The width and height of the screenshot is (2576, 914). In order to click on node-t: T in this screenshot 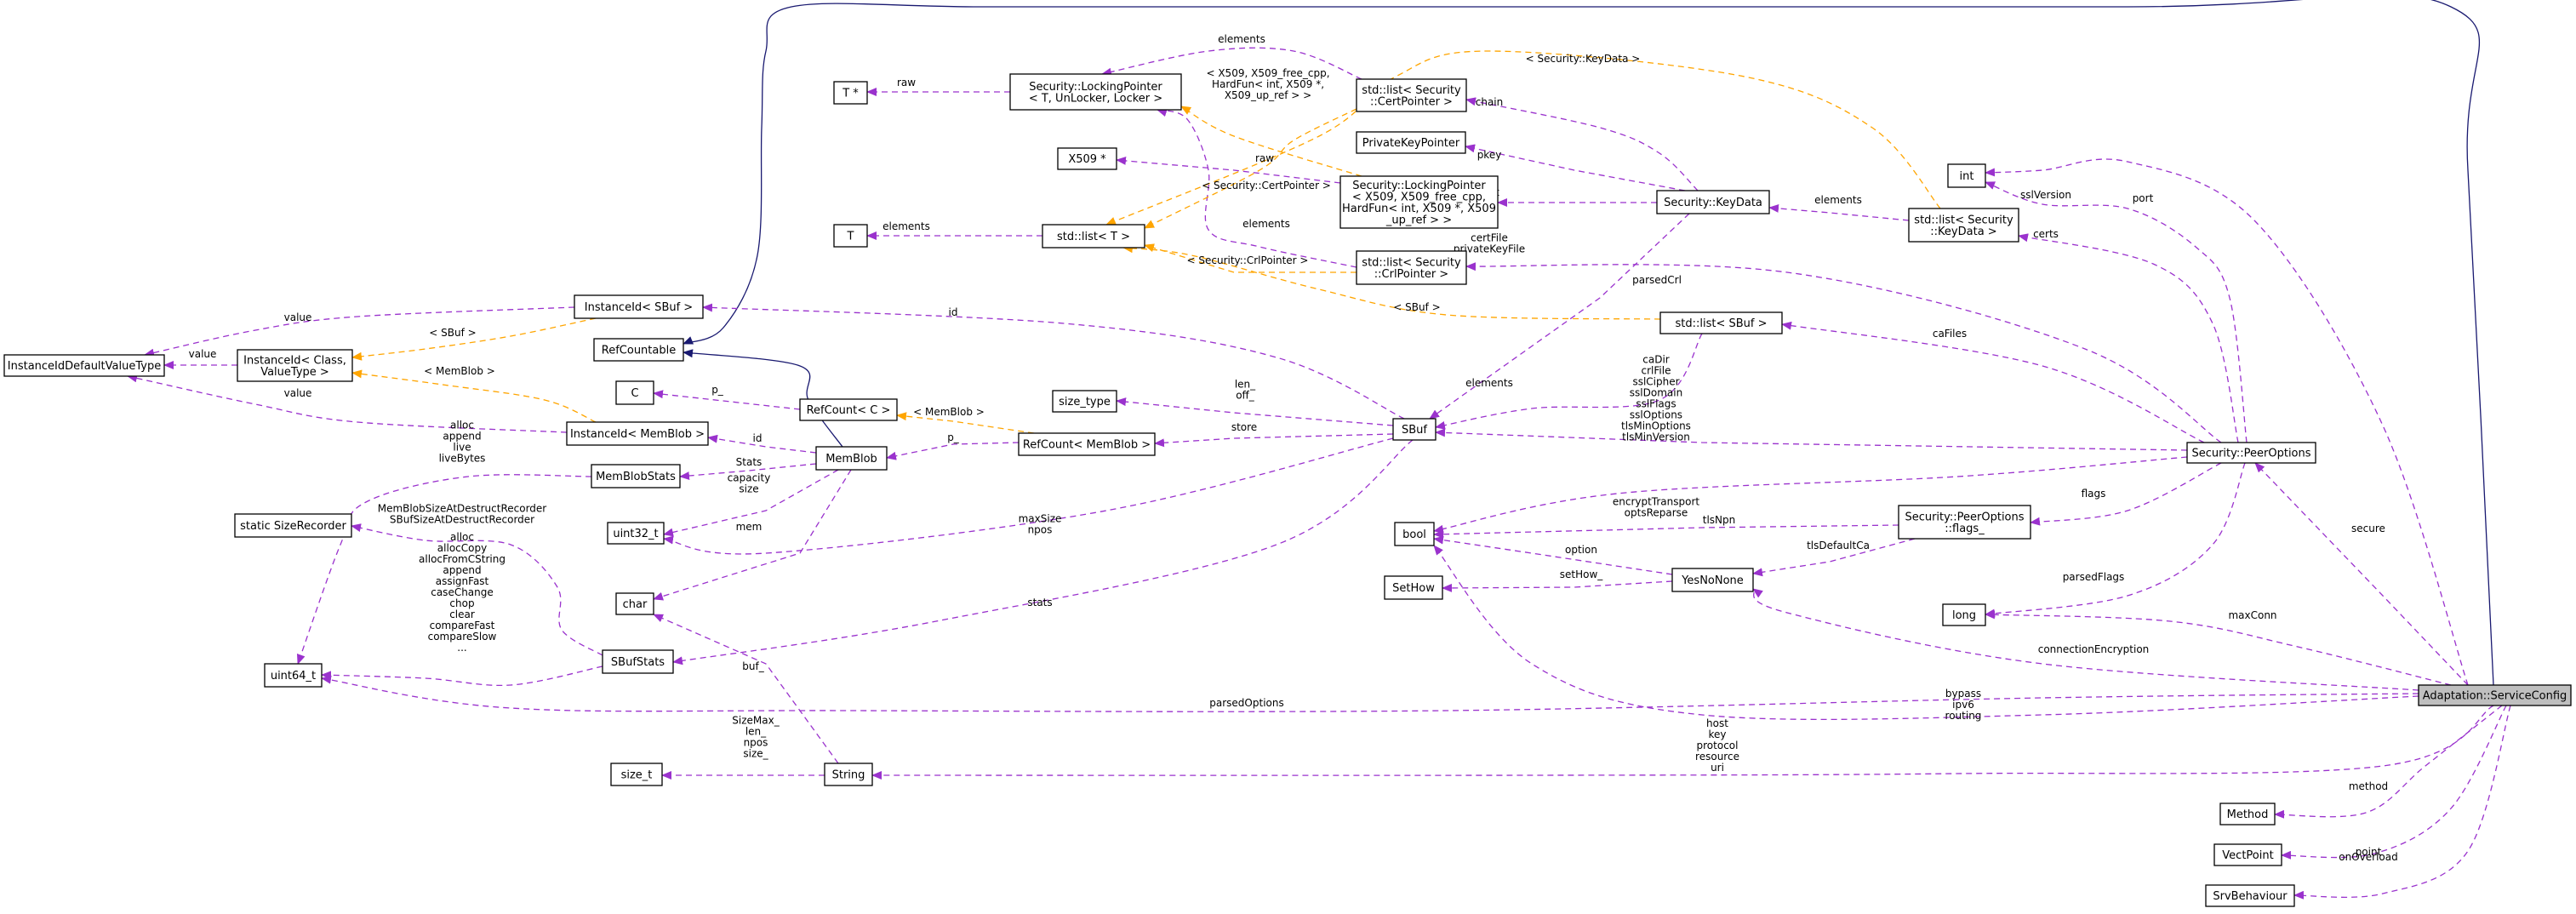, I will do `click(850, 236)`.